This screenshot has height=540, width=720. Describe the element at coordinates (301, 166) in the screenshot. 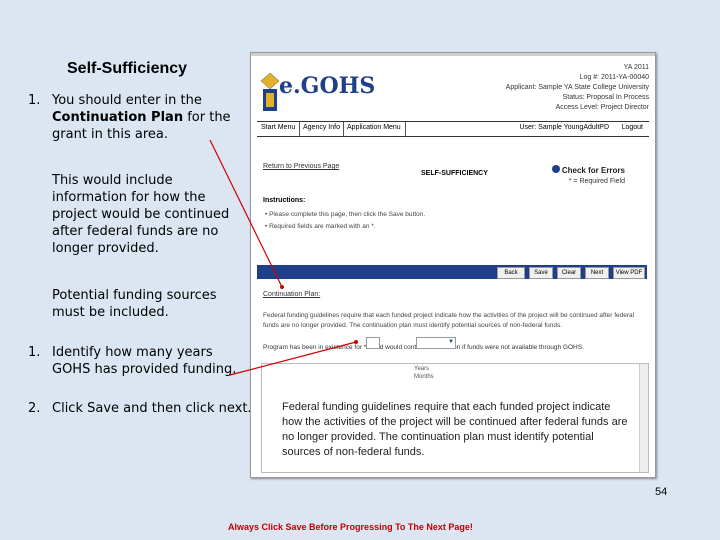

I see `return-link: Return to Previous Page` at that location.